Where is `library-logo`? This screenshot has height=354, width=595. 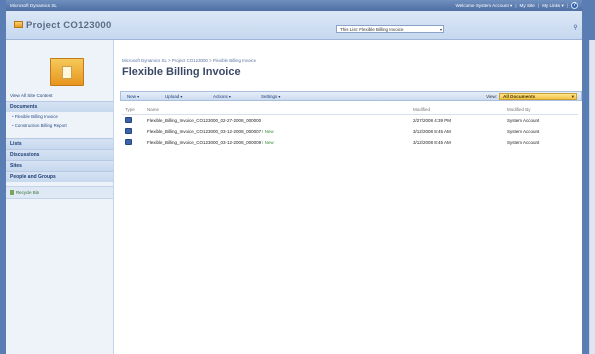
library-logo is located at coordinates (67, 72).